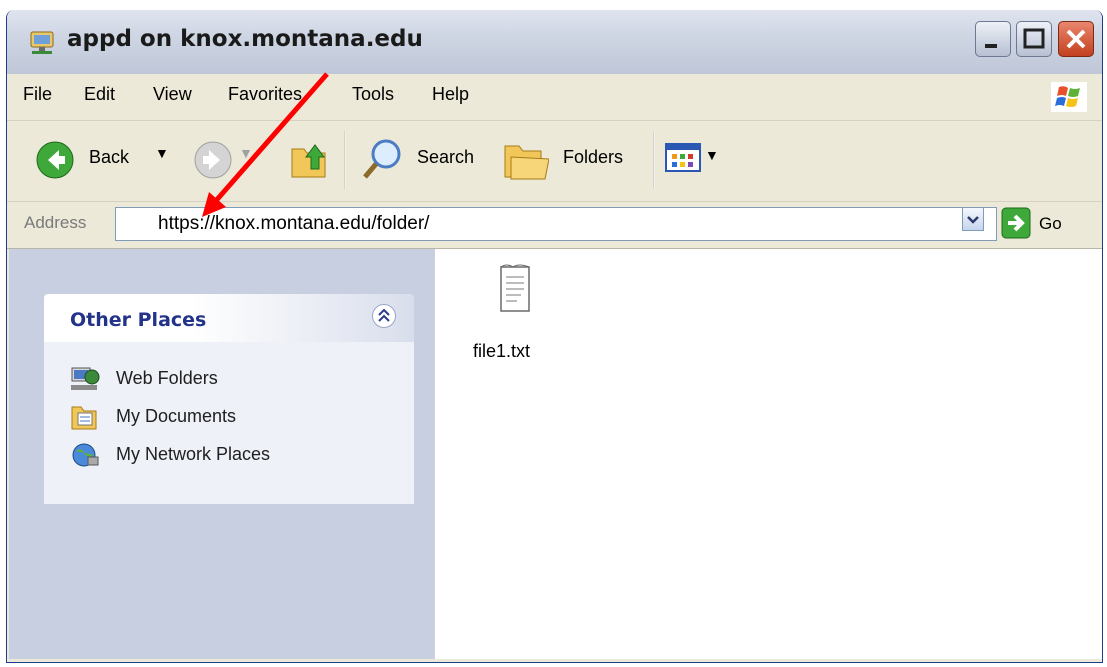 Image resolution: width=1107 pixels, height=667 pixels. What do you see at coordinates (235, 380) in the screenshot?
I see `other-places-item-web-folders: Web Folders` at bounding box center [235, 380].